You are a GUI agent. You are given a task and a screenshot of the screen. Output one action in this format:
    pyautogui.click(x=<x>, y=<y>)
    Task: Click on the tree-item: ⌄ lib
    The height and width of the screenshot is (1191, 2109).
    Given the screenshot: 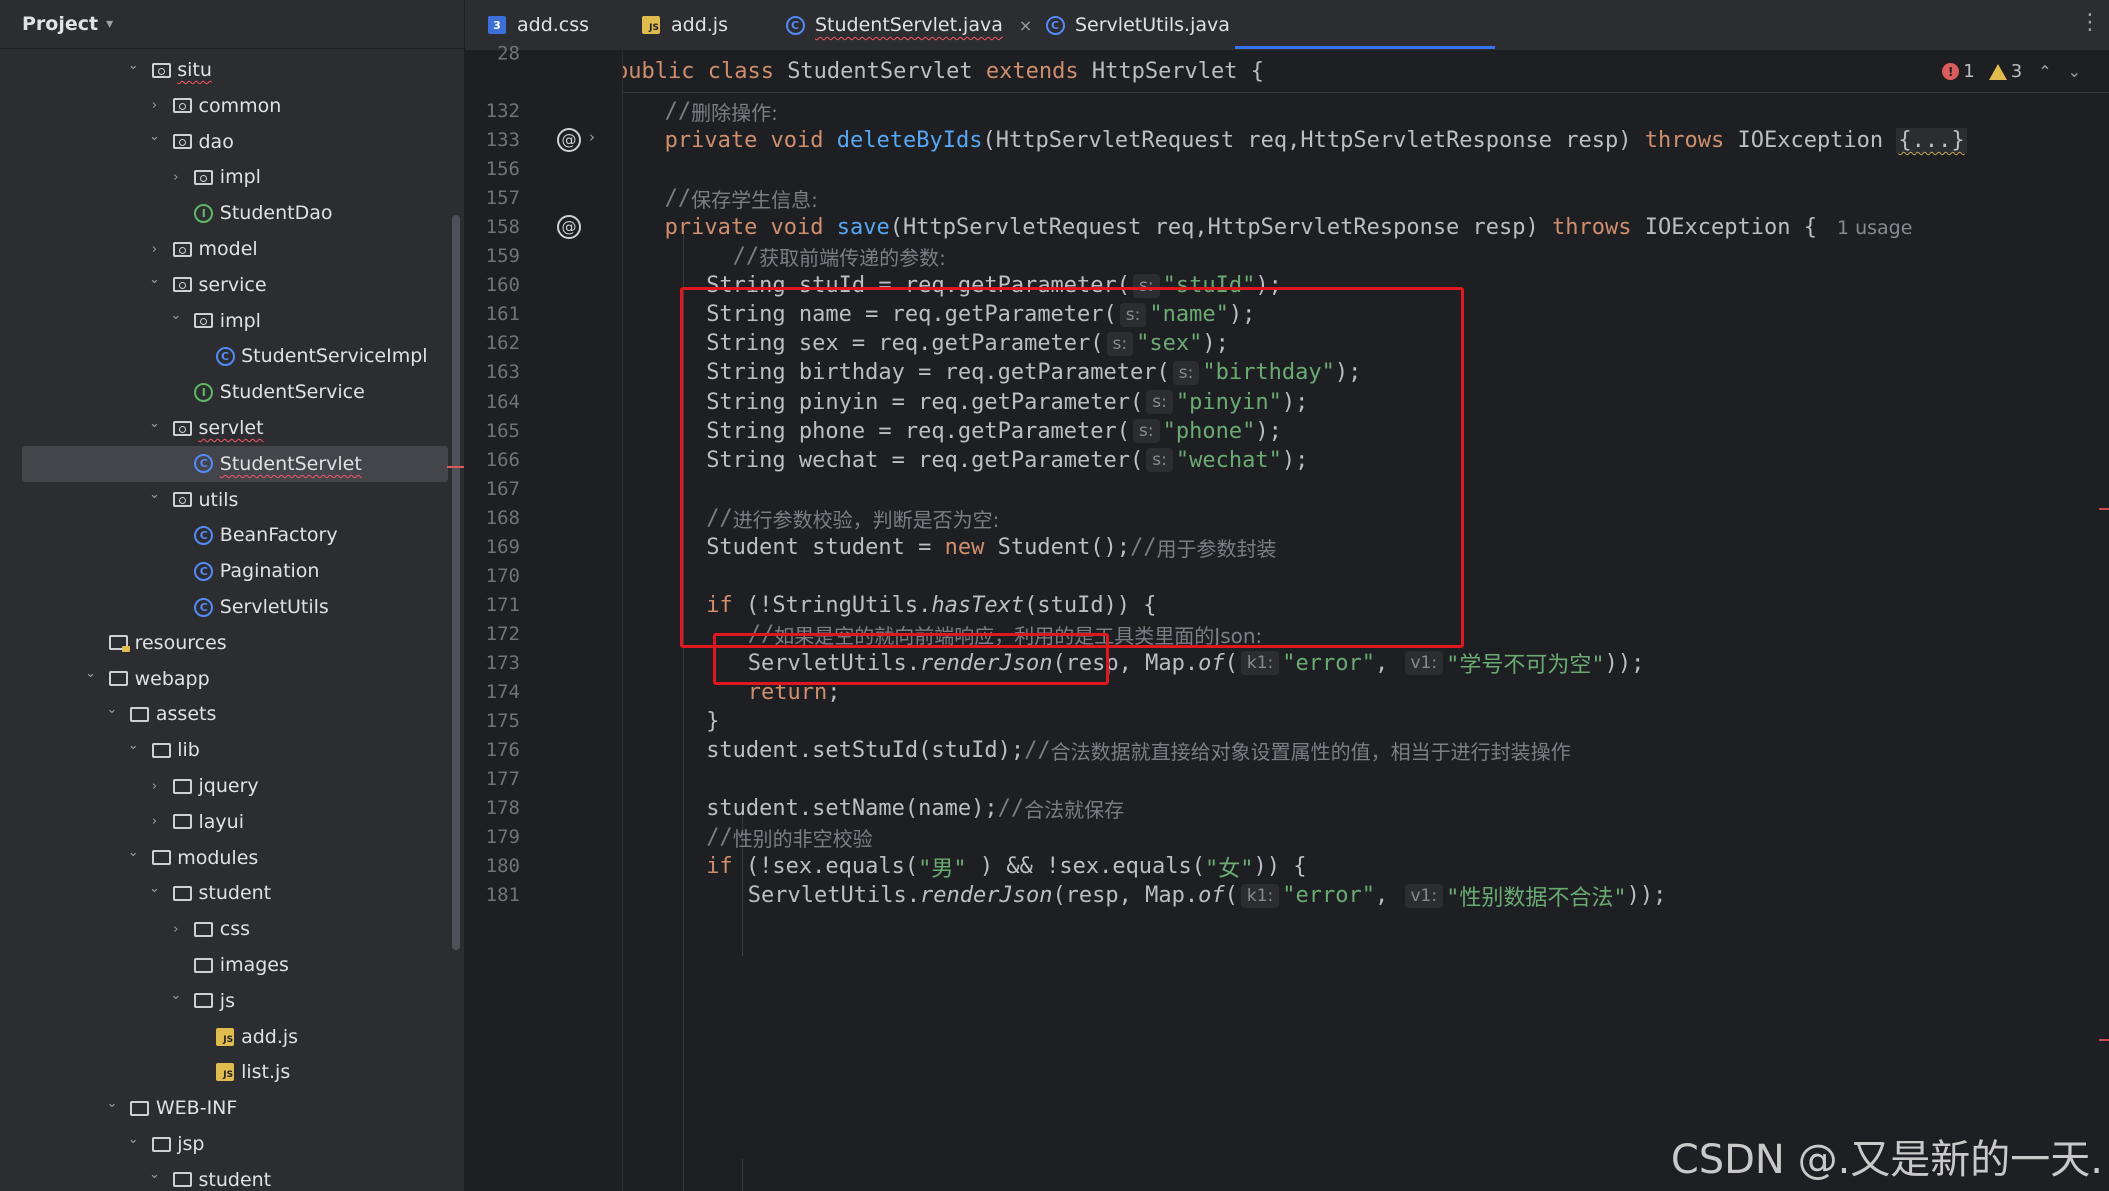 What is the action you would take?
    pyautogui.click(x=232, y=750)
    